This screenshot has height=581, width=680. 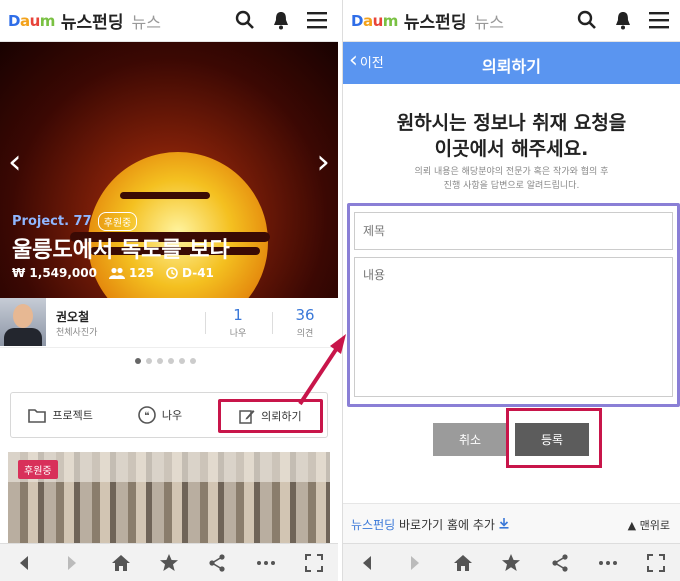 I want to click on now-count: 1 나우, so click(x=238, y=322).